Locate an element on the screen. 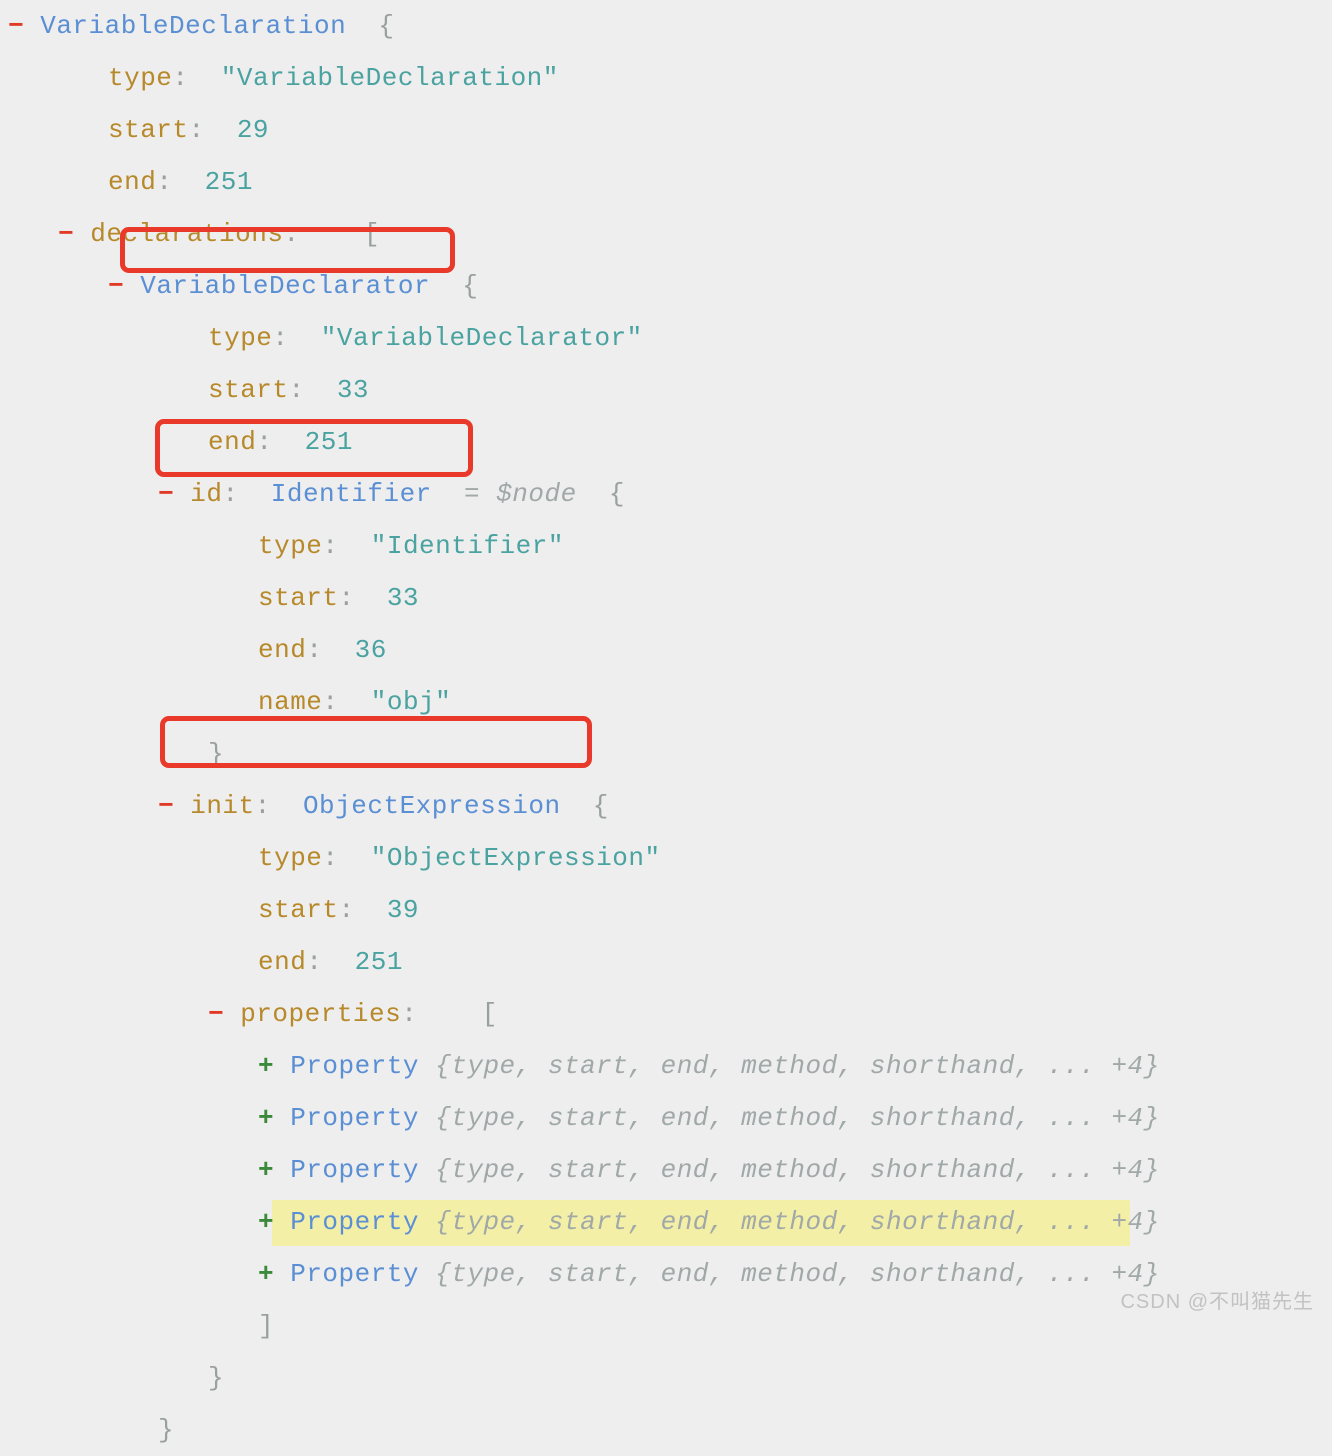 This screenshot has height=1456, width=1332. property-value: "VariableDeclarator" is located at coordinates (481, 338).